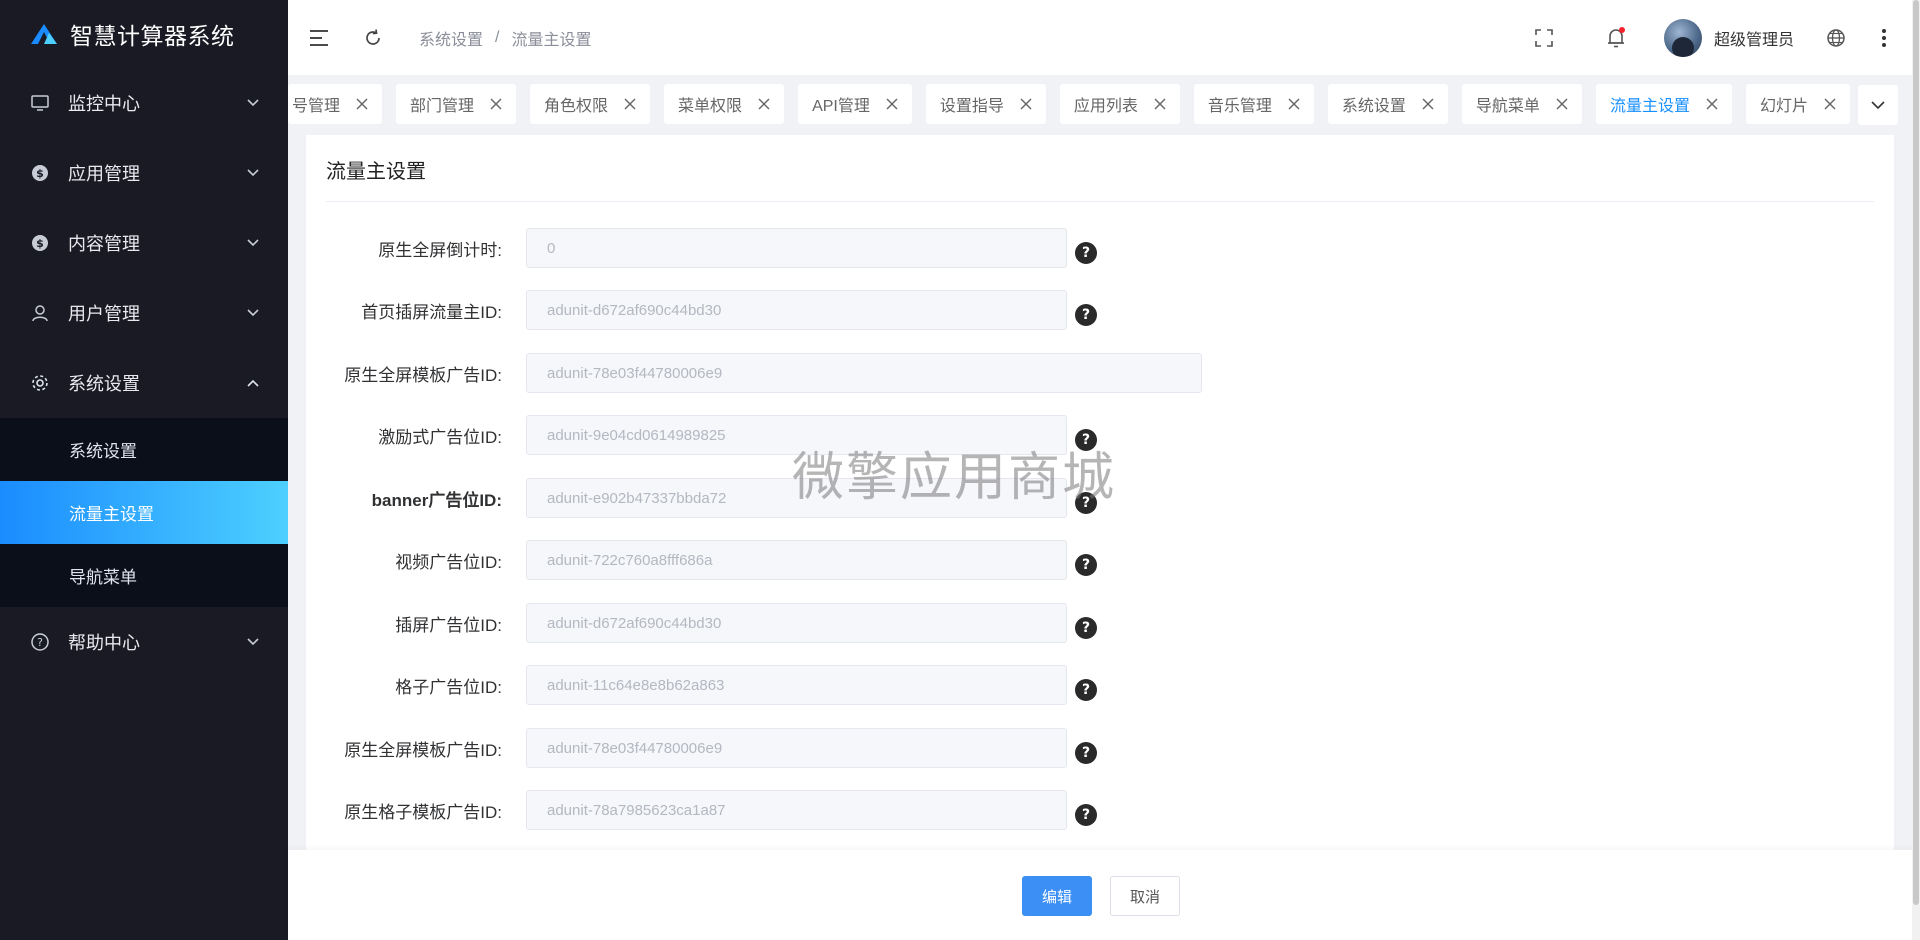 The image size is (1920, 940). I want to click on field-label: banner广告位ID:, so click(436, 500).